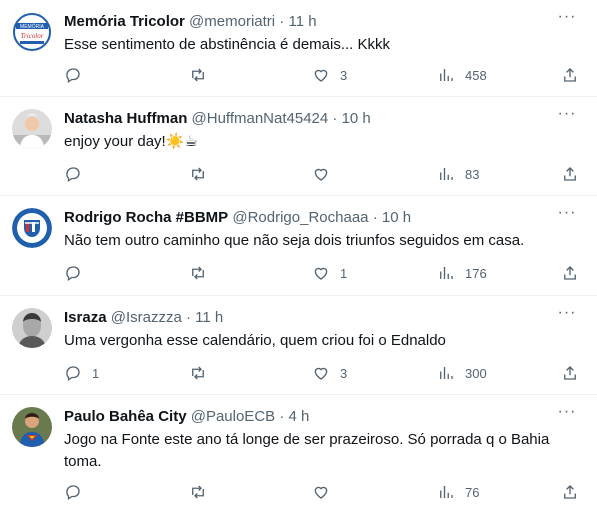  Describe the element at coordinates (233, 416) in the screenshot. I see `user-handle: @PauloECB` at that location.